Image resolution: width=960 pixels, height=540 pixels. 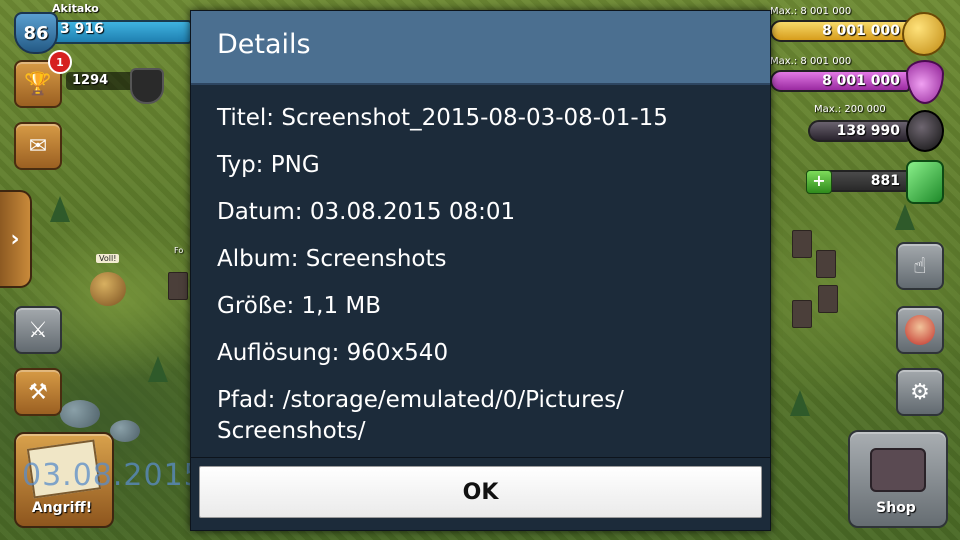 I want to click on elixir-bar: 8 001 000, so click(x=840, y=81).